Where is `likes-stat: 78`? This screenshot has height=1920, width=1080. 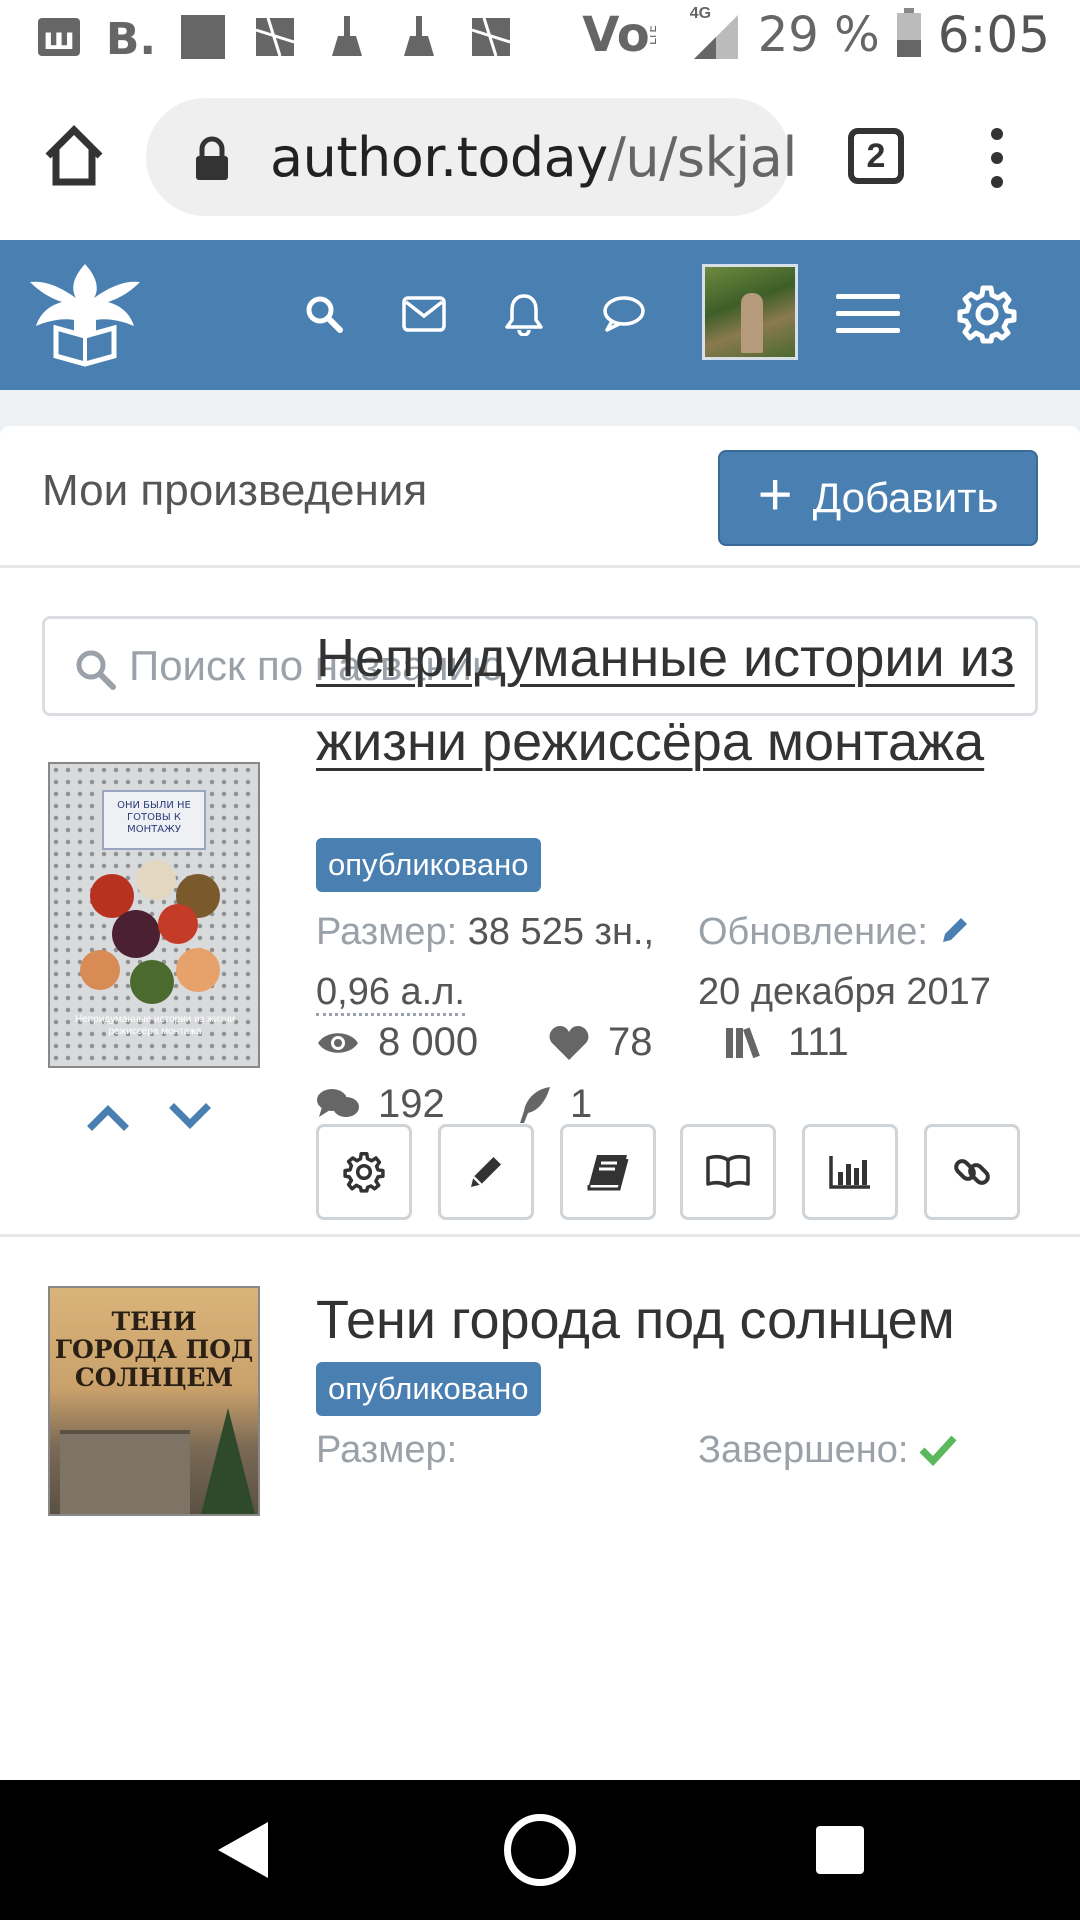 likes-stat: 78 is located at coordinates (600, 1042).